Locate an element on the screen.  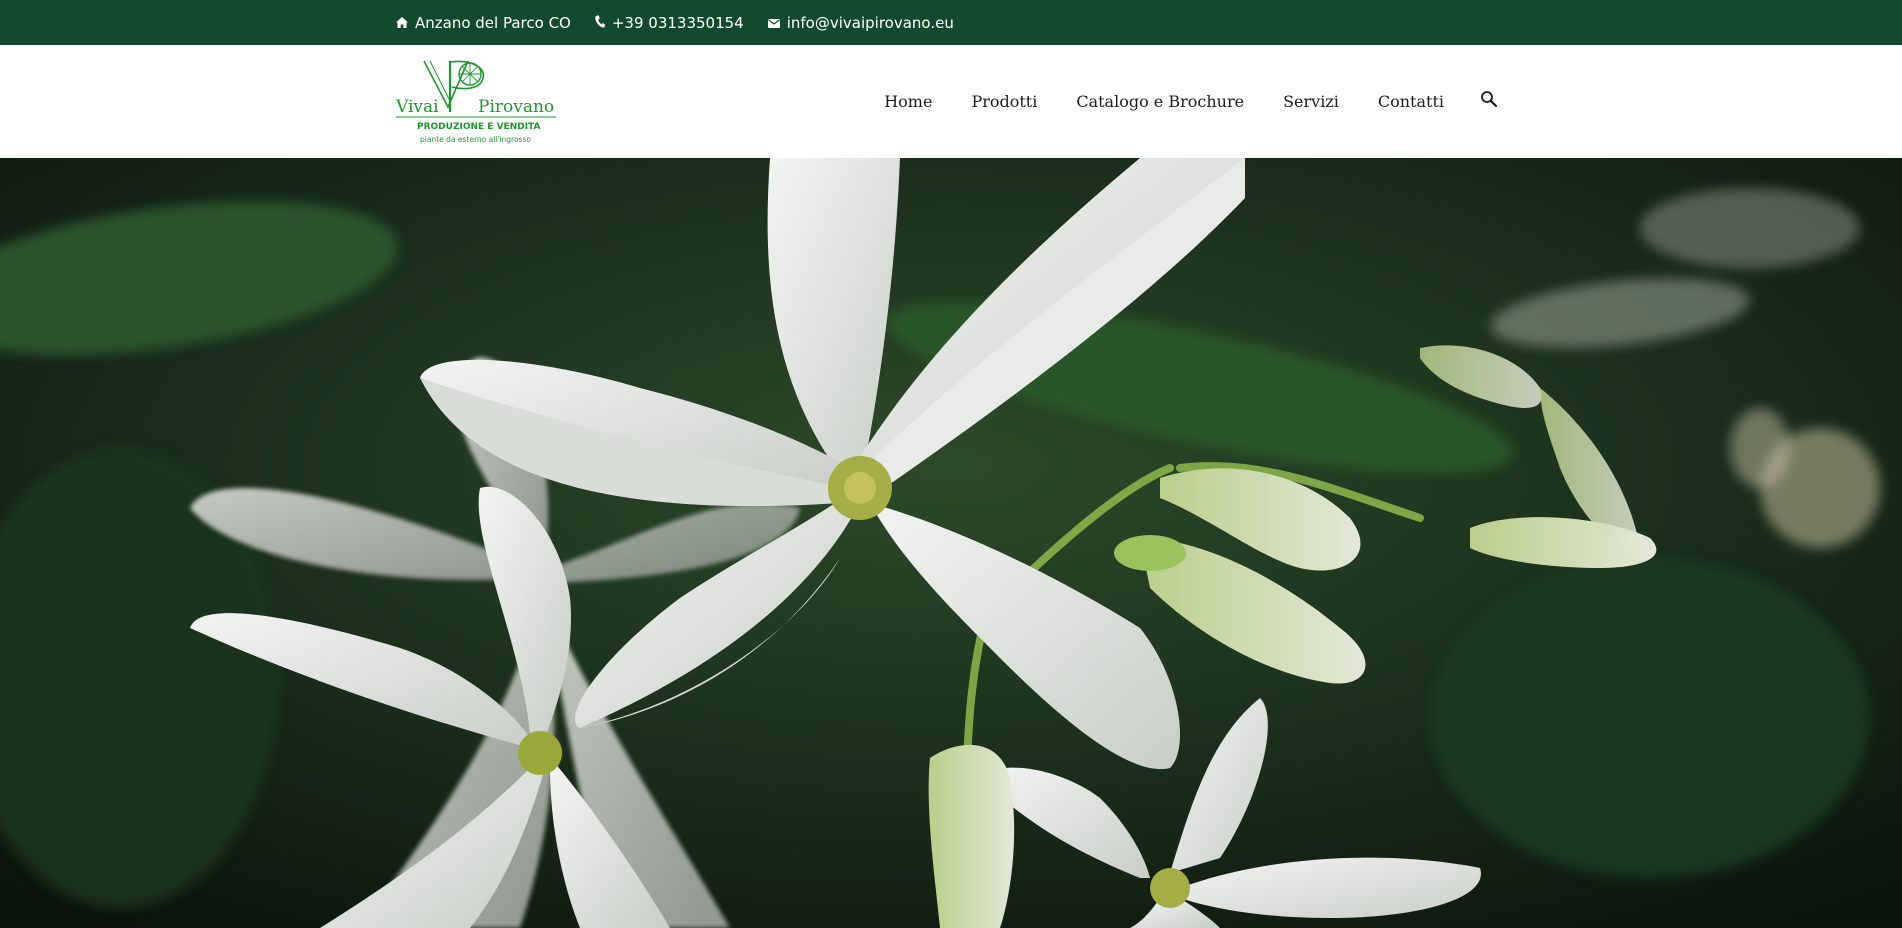
phone-item: +39 0313350154 is located at coordinates (669, 23).